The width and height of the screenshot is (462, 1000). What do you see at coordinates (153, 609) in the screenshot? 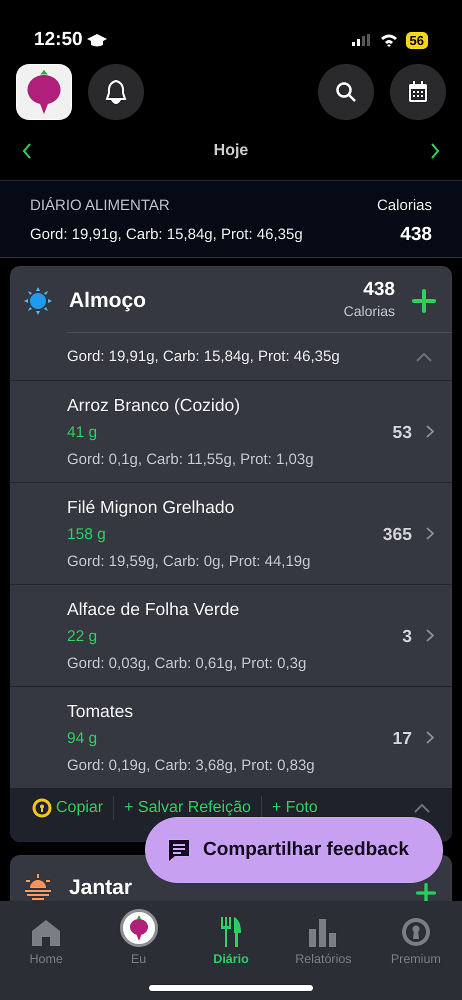
I see `food-name: Alface de Folha Verde` at bounding box center [153, 609].